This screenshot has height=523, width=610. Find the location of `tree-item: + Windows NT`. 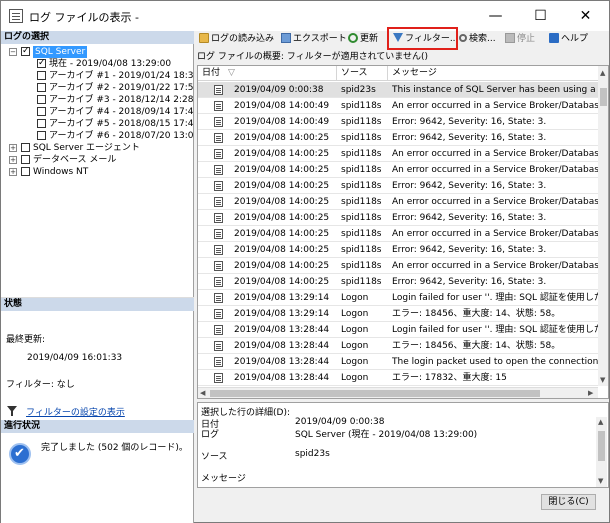

tree-item: + Windows NT is located at coordinates (97, 172).